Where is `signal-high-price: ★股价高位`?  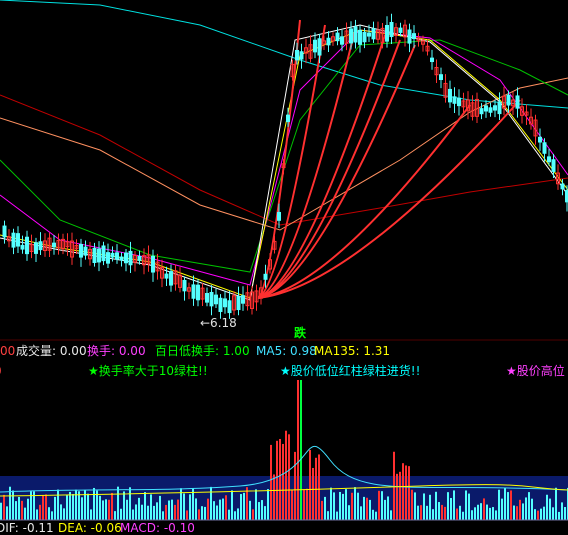 signal-high-price: ★股价高位 is located at coordinates (535, 371).